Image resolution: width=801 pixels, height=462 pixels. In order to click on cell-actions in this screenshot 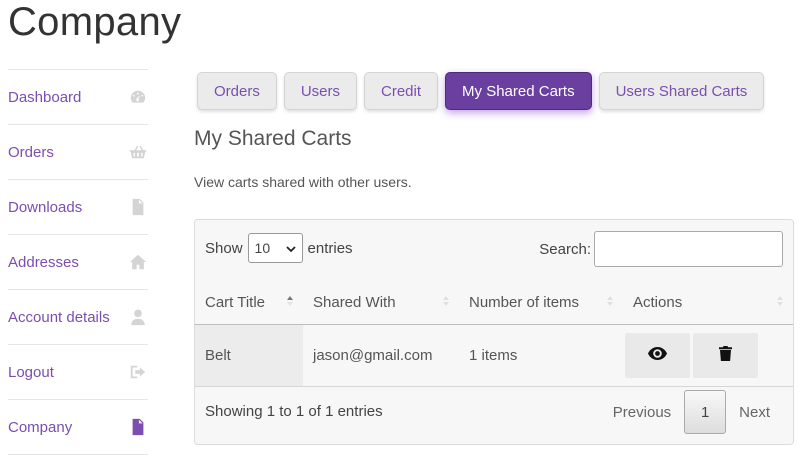, I will do `click(709, 355)`.